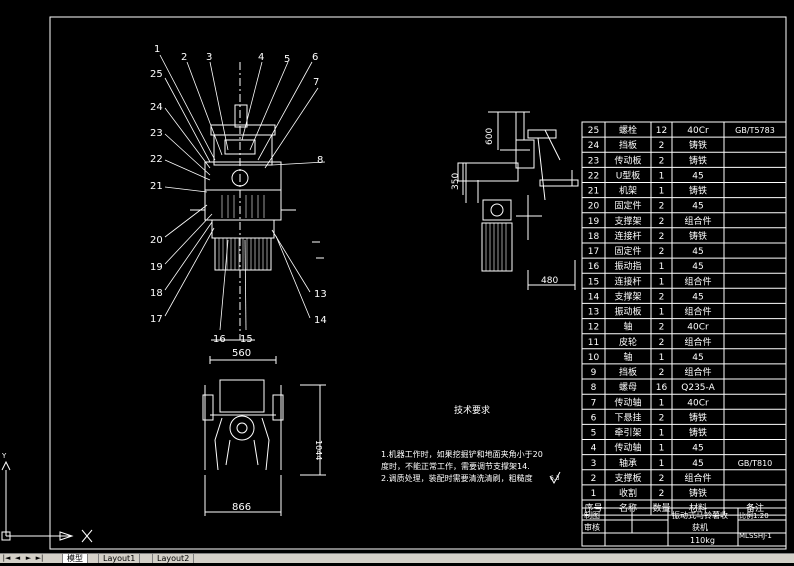 This screenshot has height=566, width=794. I want to click on table-cell: 传动轴, so click(627, 402).